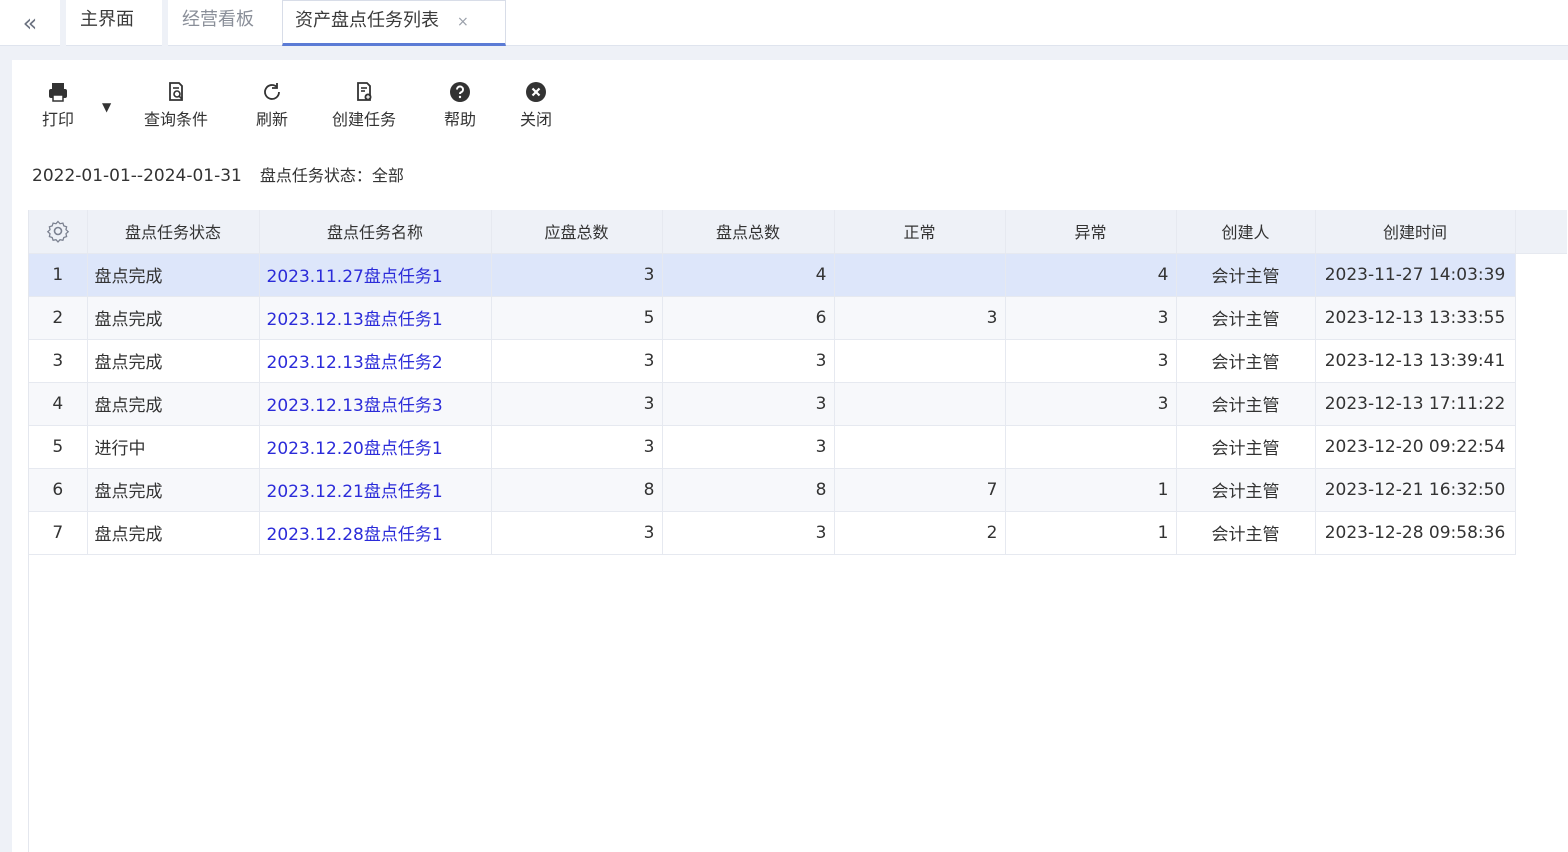  I want to click on gear-icon, so click(58, 231).